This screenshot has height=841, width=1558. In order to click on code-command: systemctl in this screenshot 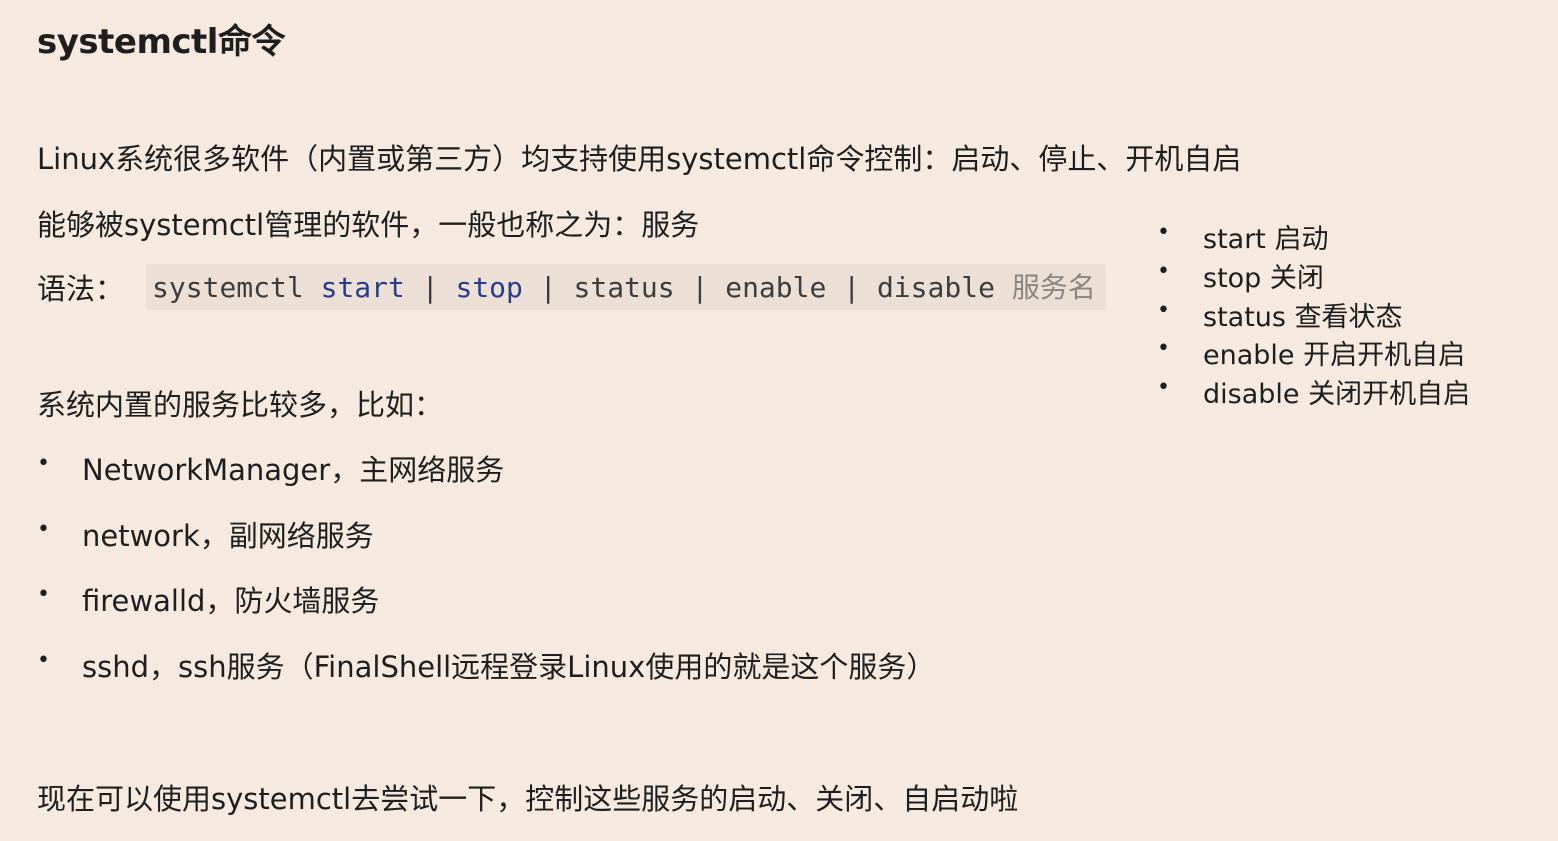, I will do `click(228, 287)`.